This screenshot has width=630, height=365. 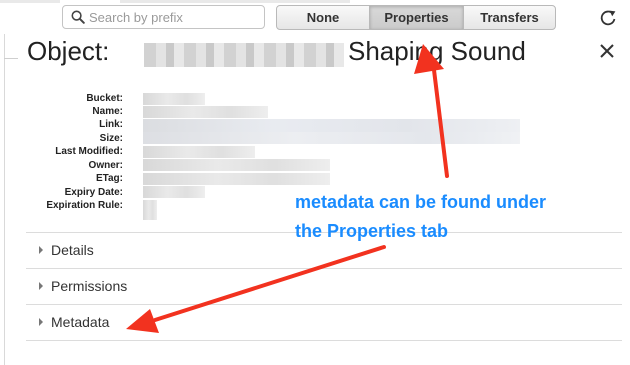 What do you see at coordinates (324, 286) in the screenshot?
I see `section-permissions: Permissions` at bounding box center [324, 286].